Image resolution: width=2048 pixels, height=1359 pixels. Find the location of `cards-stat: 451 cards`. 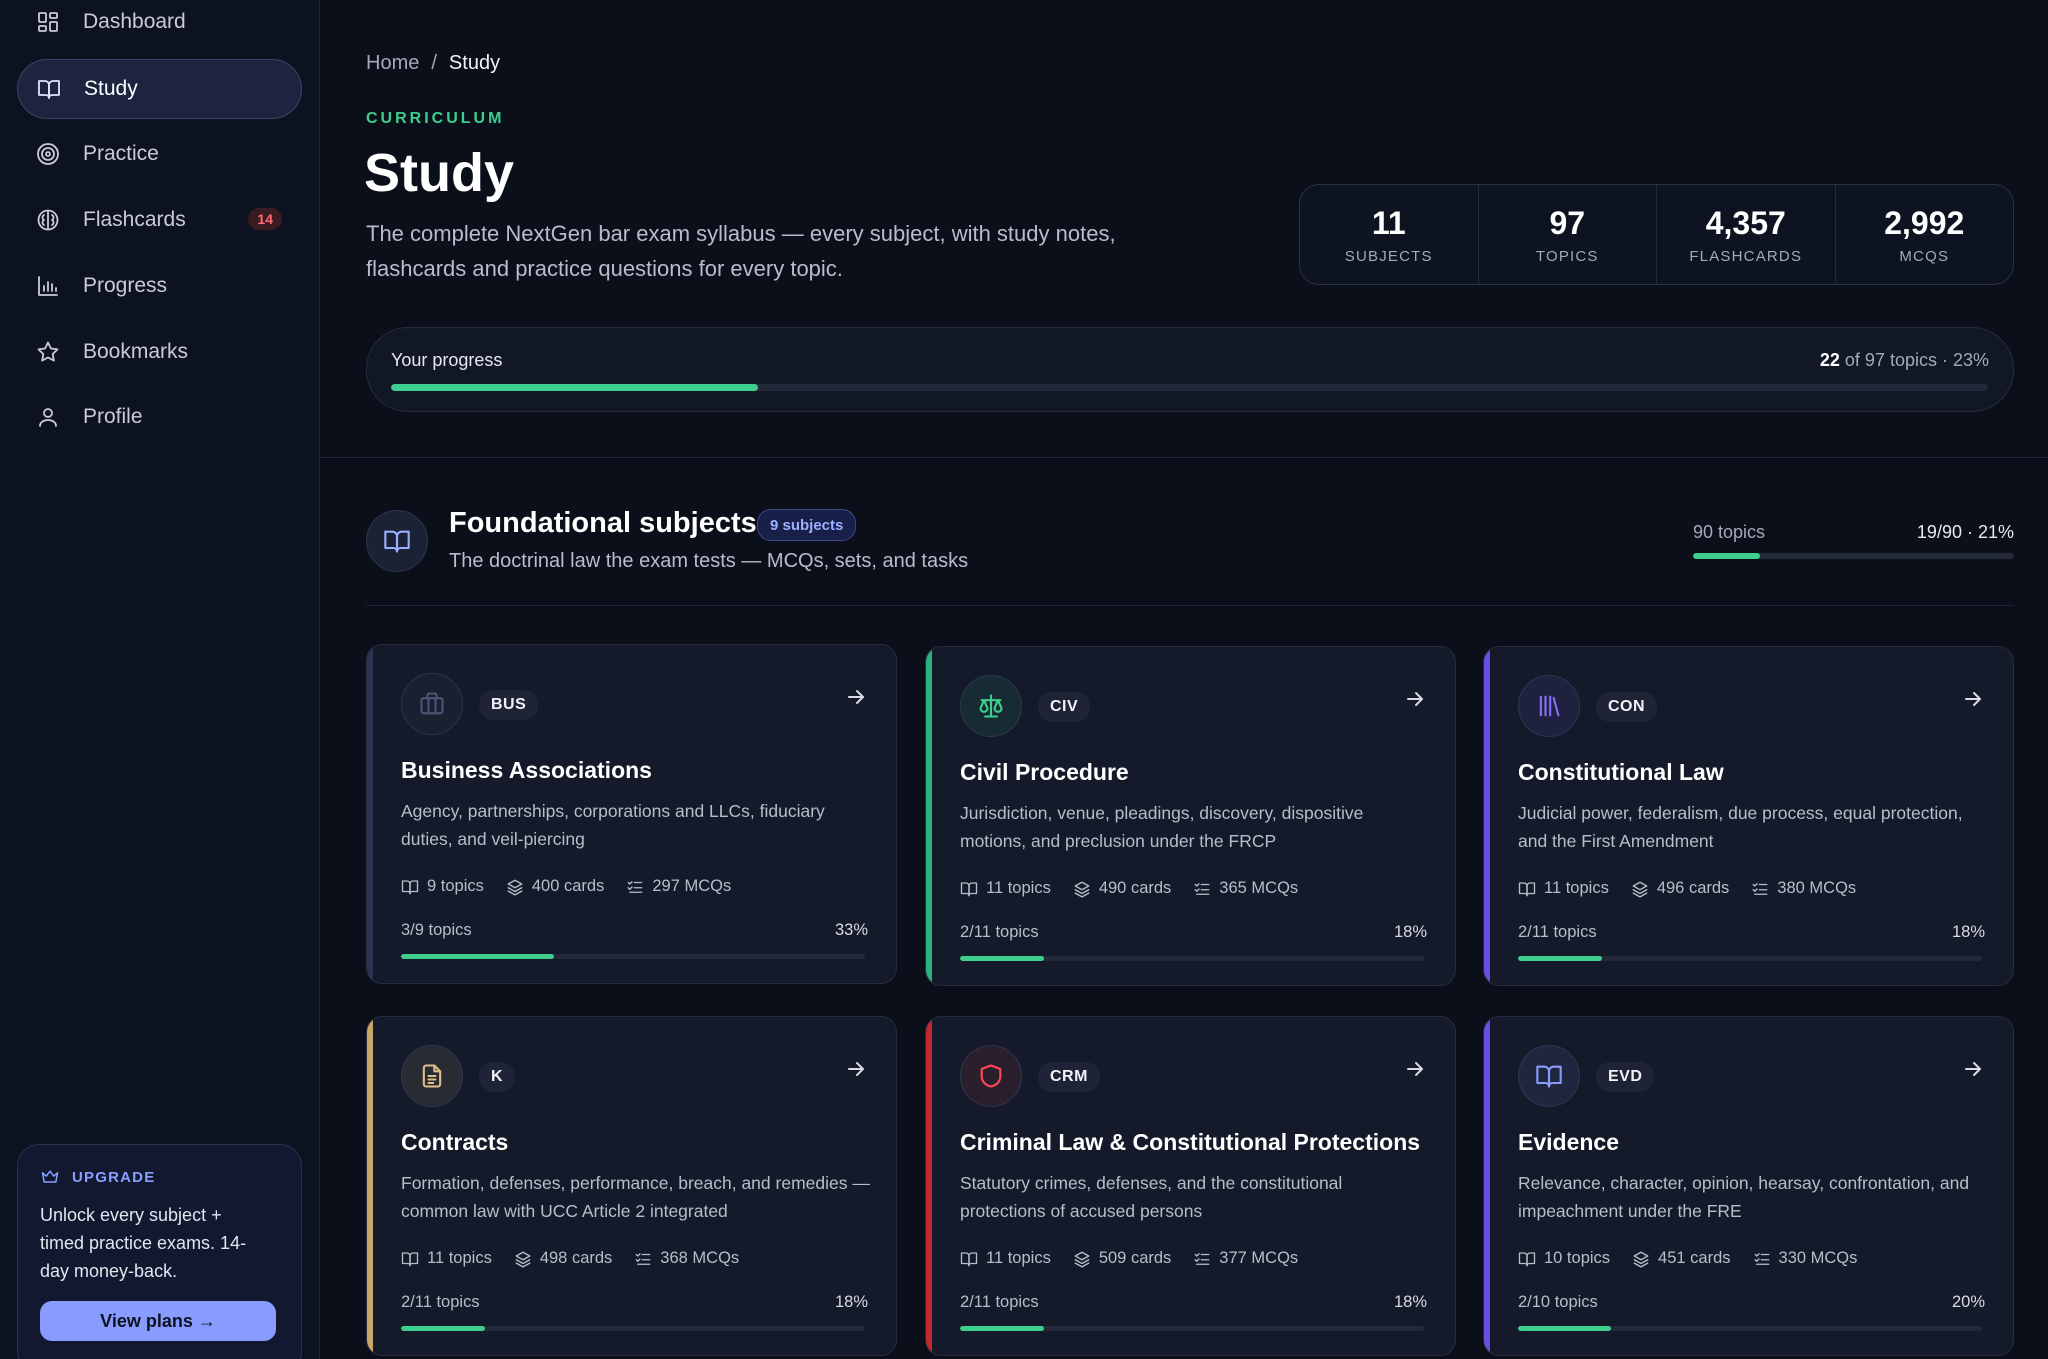

cards-stat: 451 cards is located at coordinates (1681, 1258).